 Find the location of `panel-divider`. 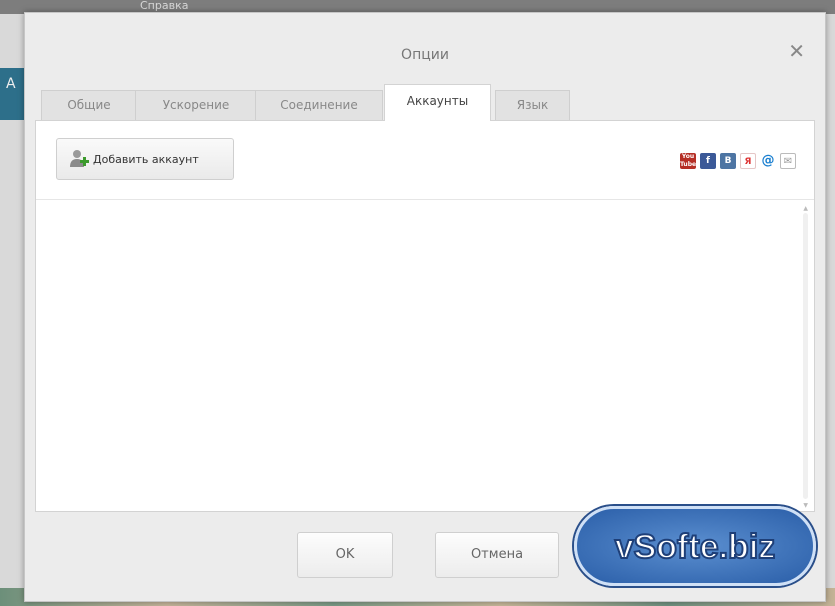

panel-divider is located at coordinates (425, 199).